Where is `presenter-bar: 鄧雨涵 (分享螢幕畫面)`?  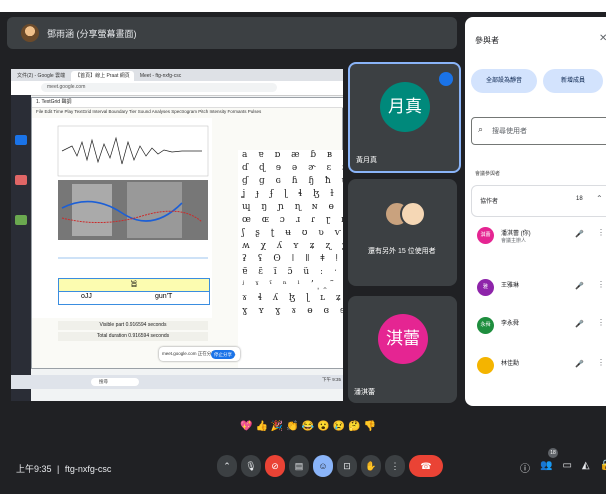
presenter-bar: 鄧雨涵 (分享螢幕畫面) is located at coordinates (232, 33).